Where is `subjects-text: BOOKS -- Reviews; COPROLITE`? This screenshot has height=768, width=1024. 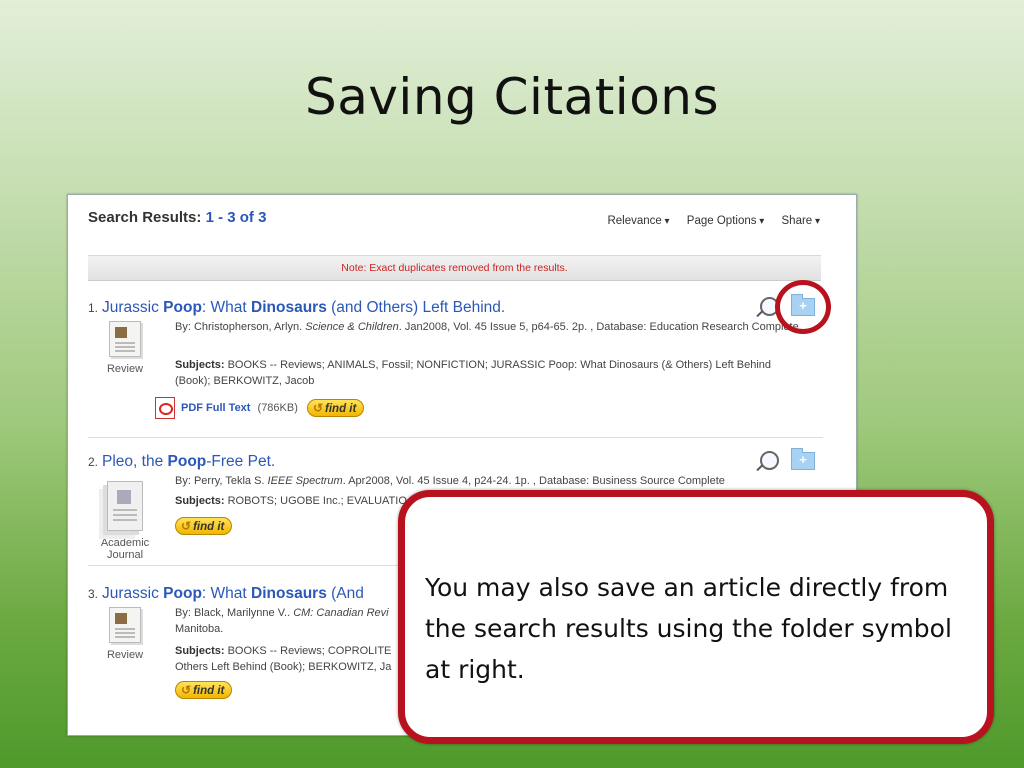 subjects-text: BOOKS -- Reviews; COPROLITE is located at coordinates (308, 651).